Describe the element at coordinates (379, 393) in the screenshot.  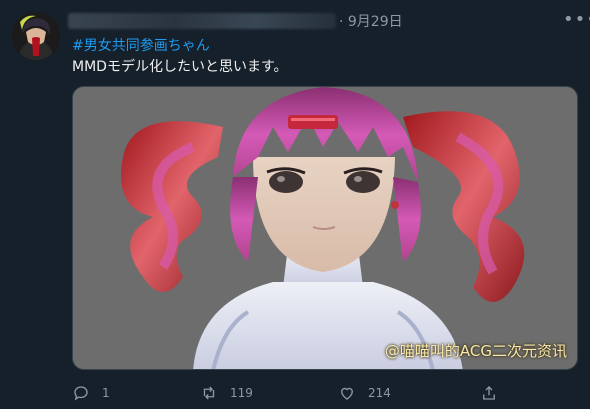
I see `like-count: 214` at that location.